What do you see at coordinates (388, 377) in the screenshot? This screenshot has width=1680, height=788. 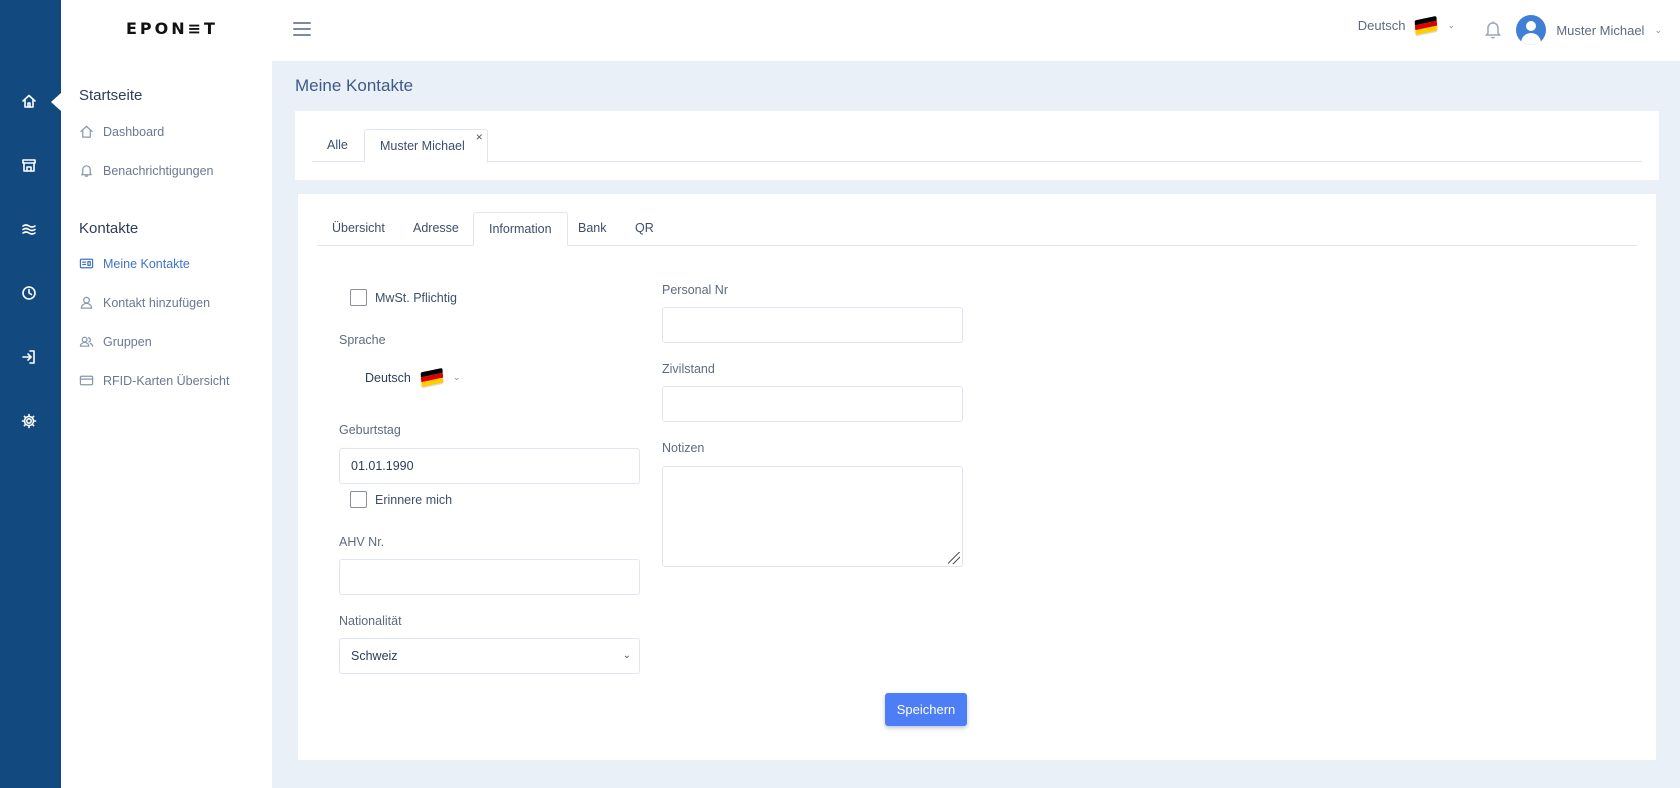 I see `language-value: Deutsch` at bounding box center [388, 377].